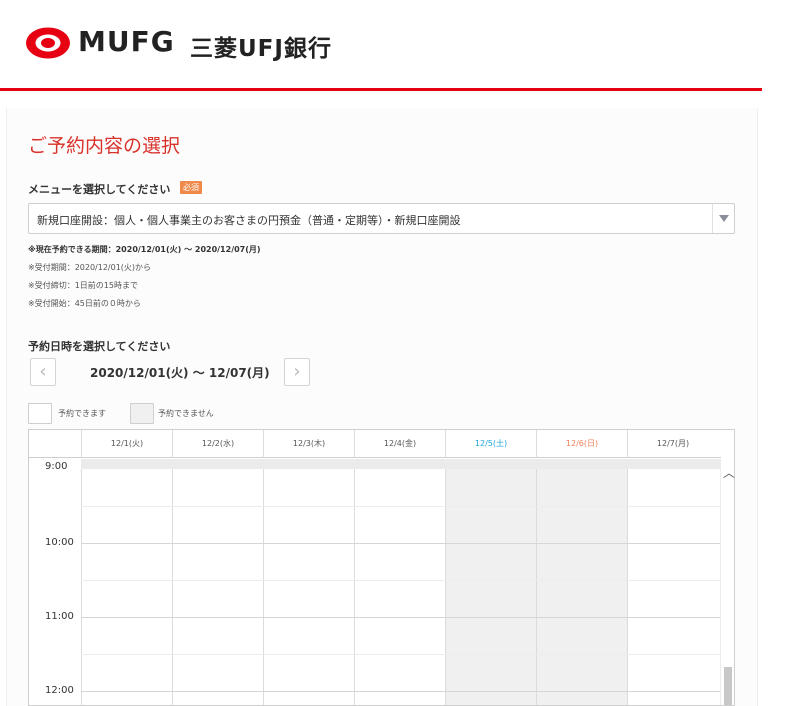 This screenshot has width=800, height=706. What do you see at coordinates (144, 249) in the screenshot?
I see `note-available-period: ※現在予約できる期間：2020/12/01(火) ～ 2020/12/07(月)` at bounding box center [144, 249].